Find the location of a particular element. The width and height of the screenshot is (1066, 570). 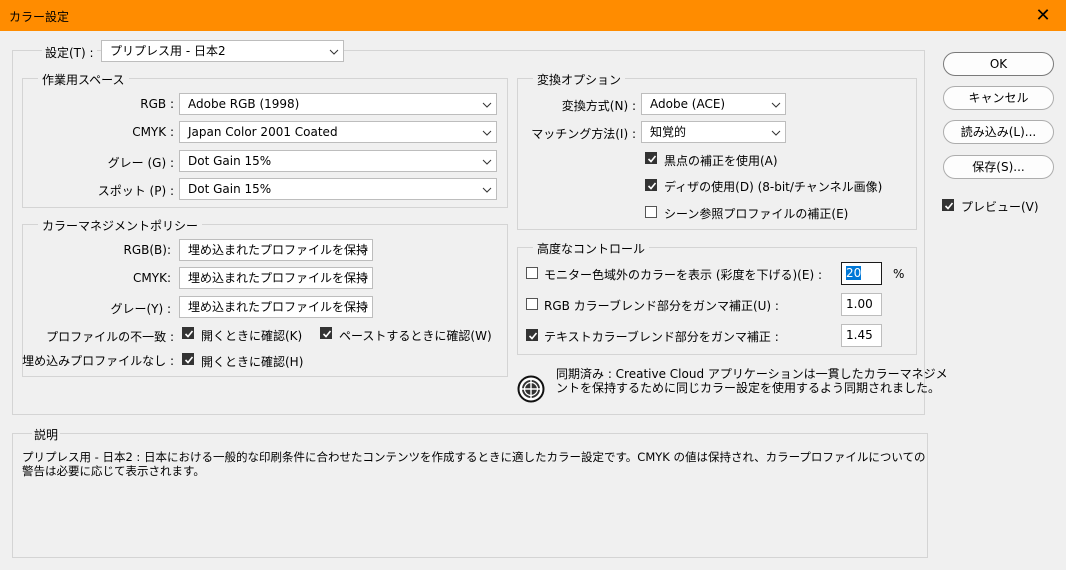

advanced-title: 高度なコントロール is located at coordinates (591, 248).